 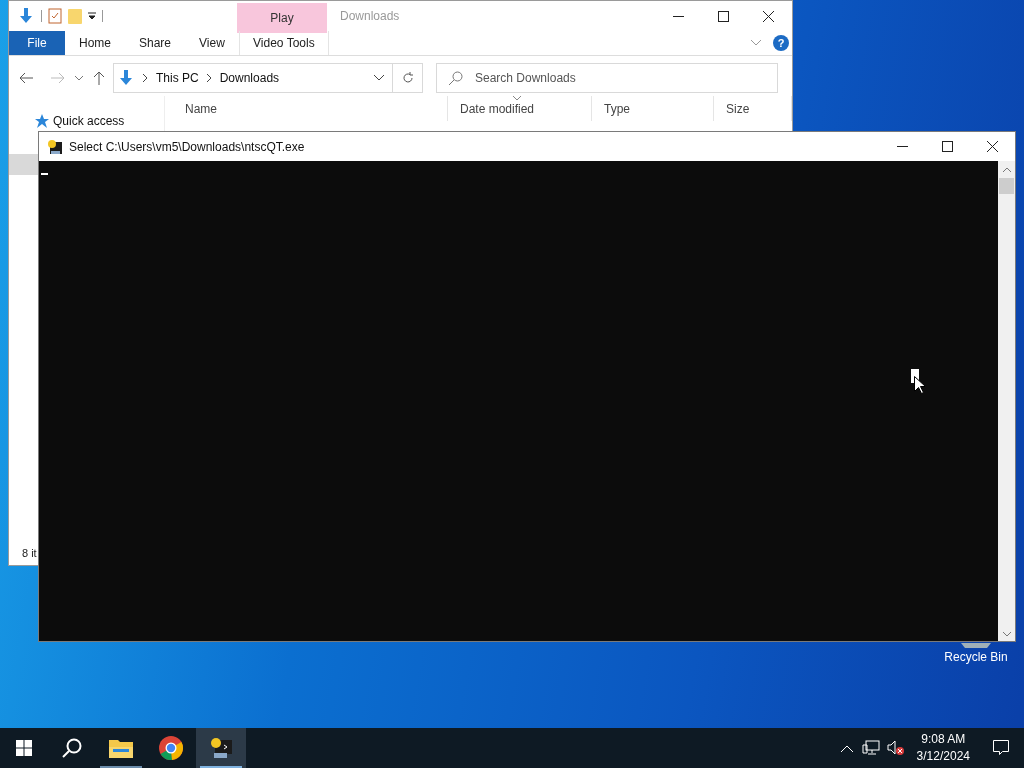 What do you see at coordinates (95, 43) in the screenshot?
I see `ribbon-tab: Home` at bounding box center [95, 43].